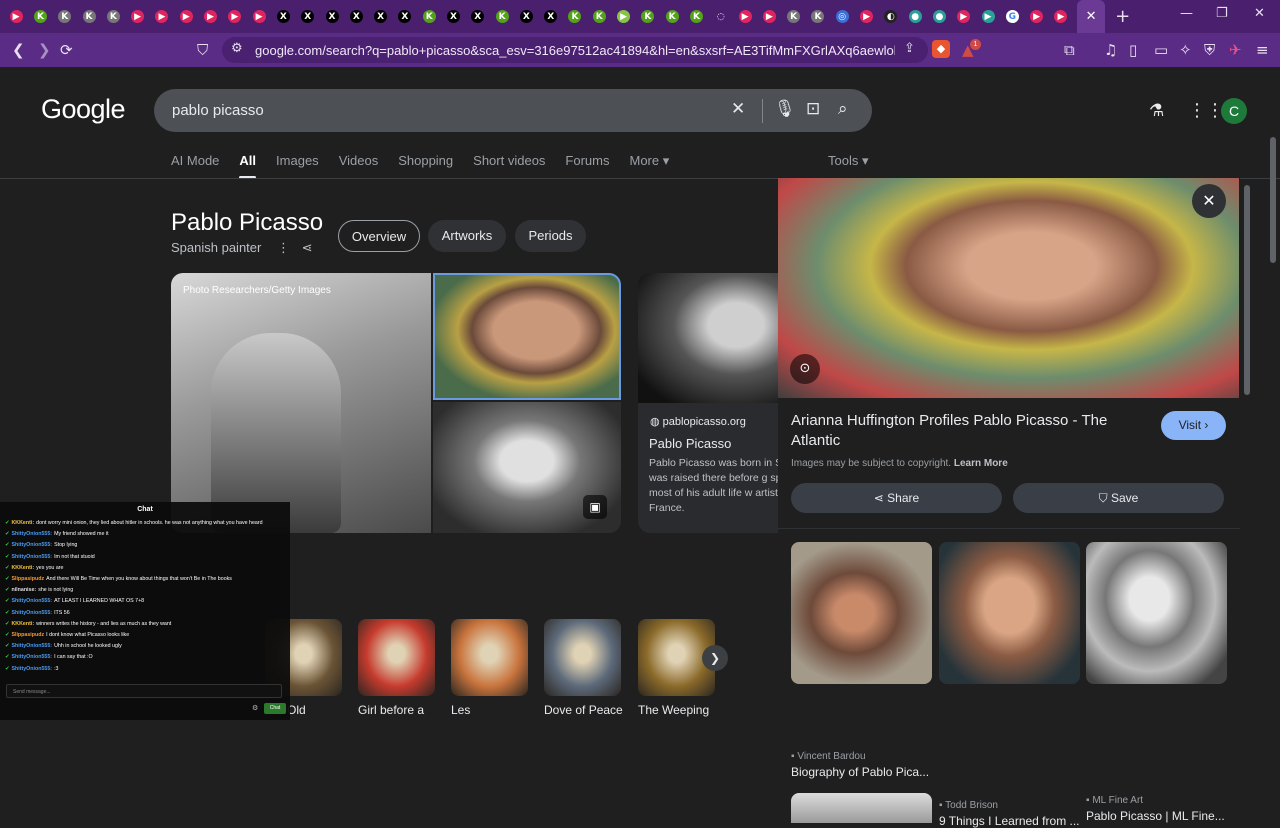  What do you see at coordinates (1008, 288) in the screenshot?
I see `preview-image` at bounding box center [1008, 288].